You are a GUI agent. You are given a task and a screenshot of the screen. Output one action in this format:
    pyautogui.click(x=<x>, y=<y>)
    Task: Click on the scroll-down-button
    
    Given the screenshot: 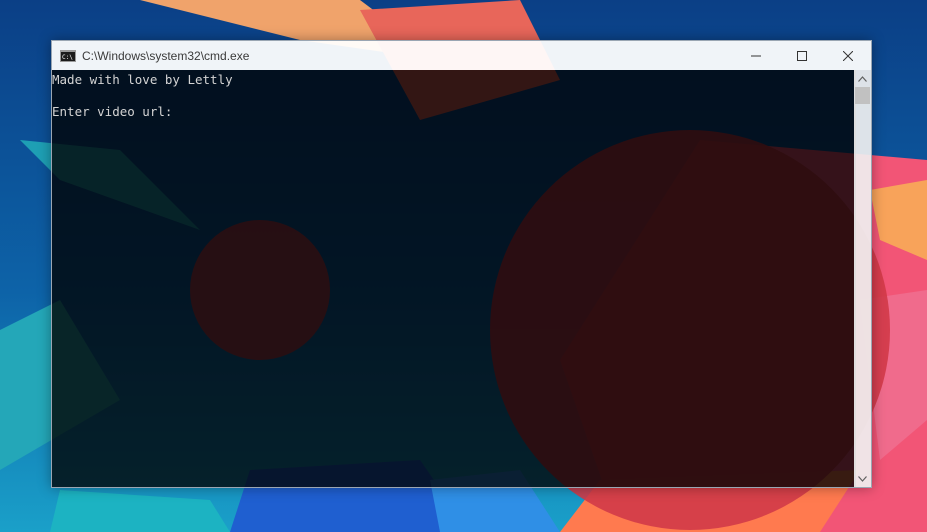 What is the action you would take?
    pyautogui.click(x=862, y=478)
    